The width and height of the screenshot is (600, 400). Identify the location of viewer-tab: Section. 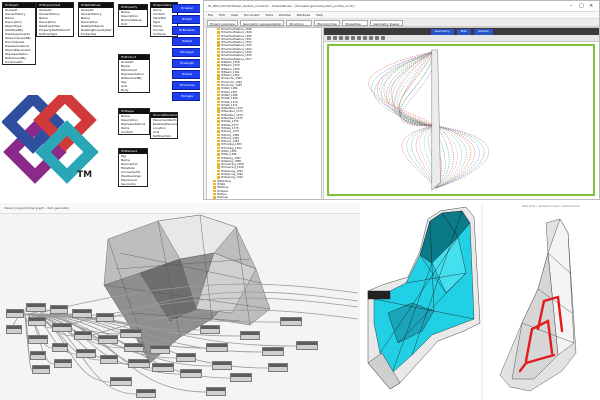
(484, 32).